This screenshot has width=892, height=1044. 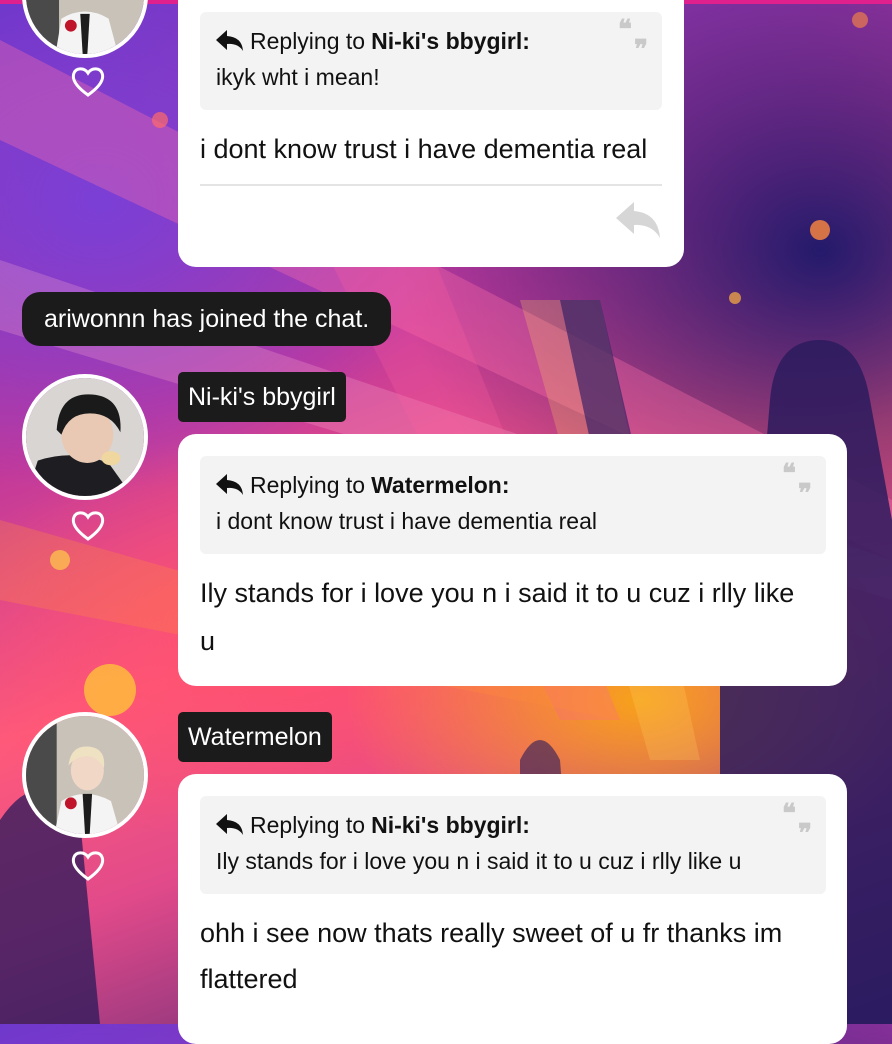 What do you see at coordinates (208, 641) in the screenshot?
I see `message-text-line: u` at bounding box center [208, 641].